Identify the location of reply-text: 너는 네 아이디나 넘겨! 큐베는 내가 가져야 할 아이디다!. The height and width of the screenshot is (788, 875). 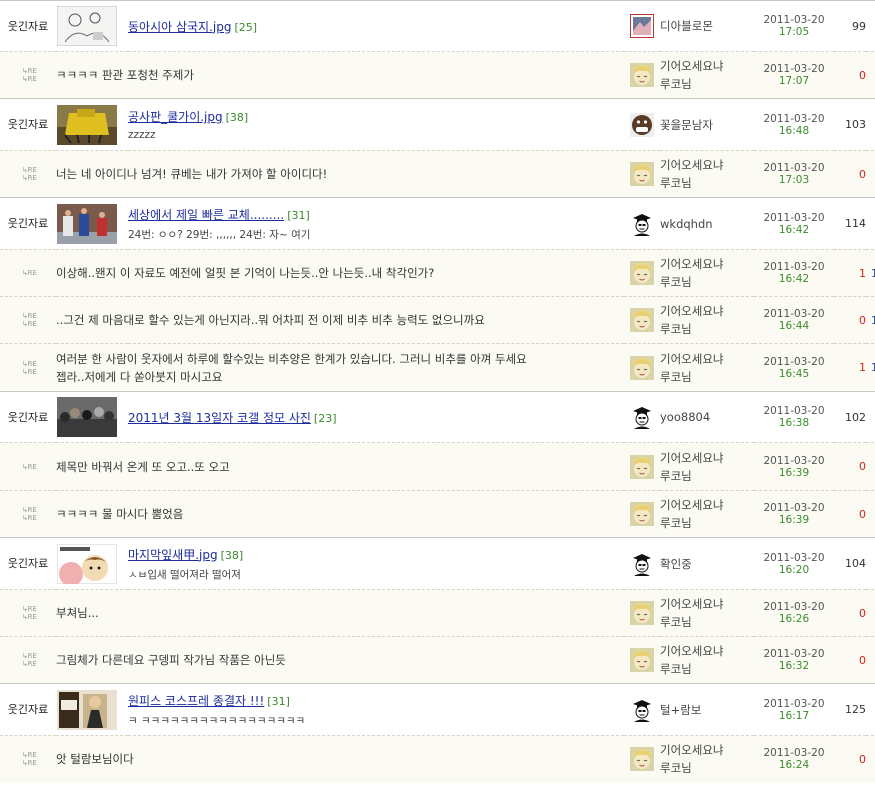
(340, 174).